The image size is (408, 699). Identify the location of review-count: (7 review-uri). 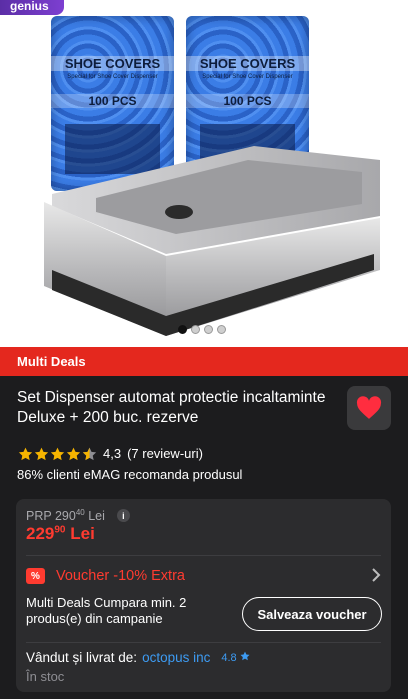
(165, 453).